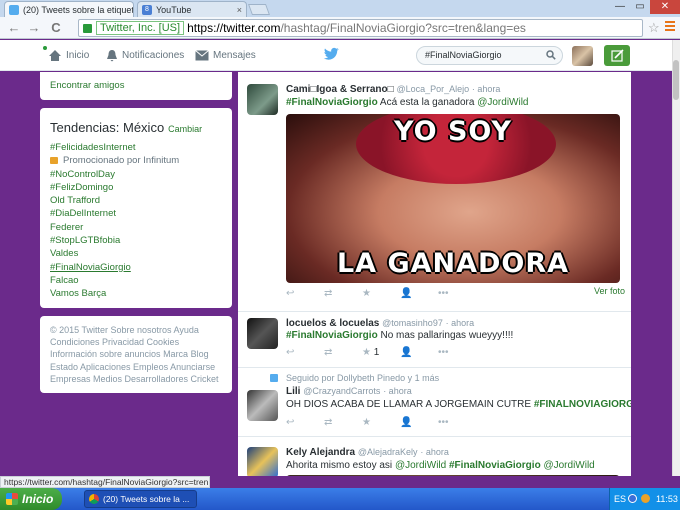  I want to click on close-window-button: ✕, so click(665, 7).